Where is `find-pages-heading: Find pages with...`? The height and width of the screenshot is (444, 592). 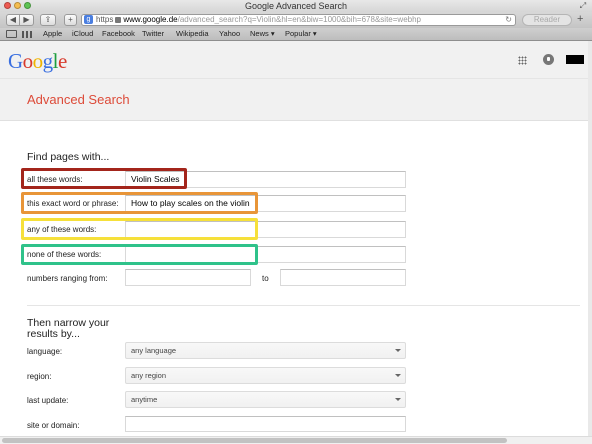 find-pages-heading: Find pages with... is located at coordinates (68, 157).